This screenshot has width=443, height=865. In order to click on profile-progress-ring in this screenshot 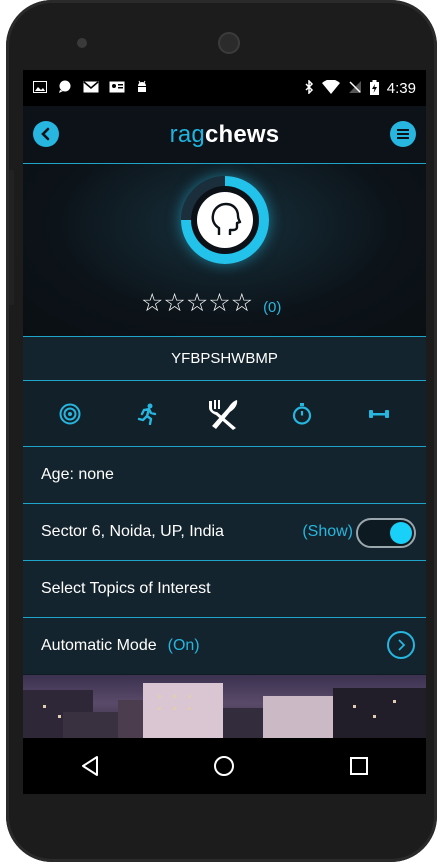, I will do `click(225, 220)`.